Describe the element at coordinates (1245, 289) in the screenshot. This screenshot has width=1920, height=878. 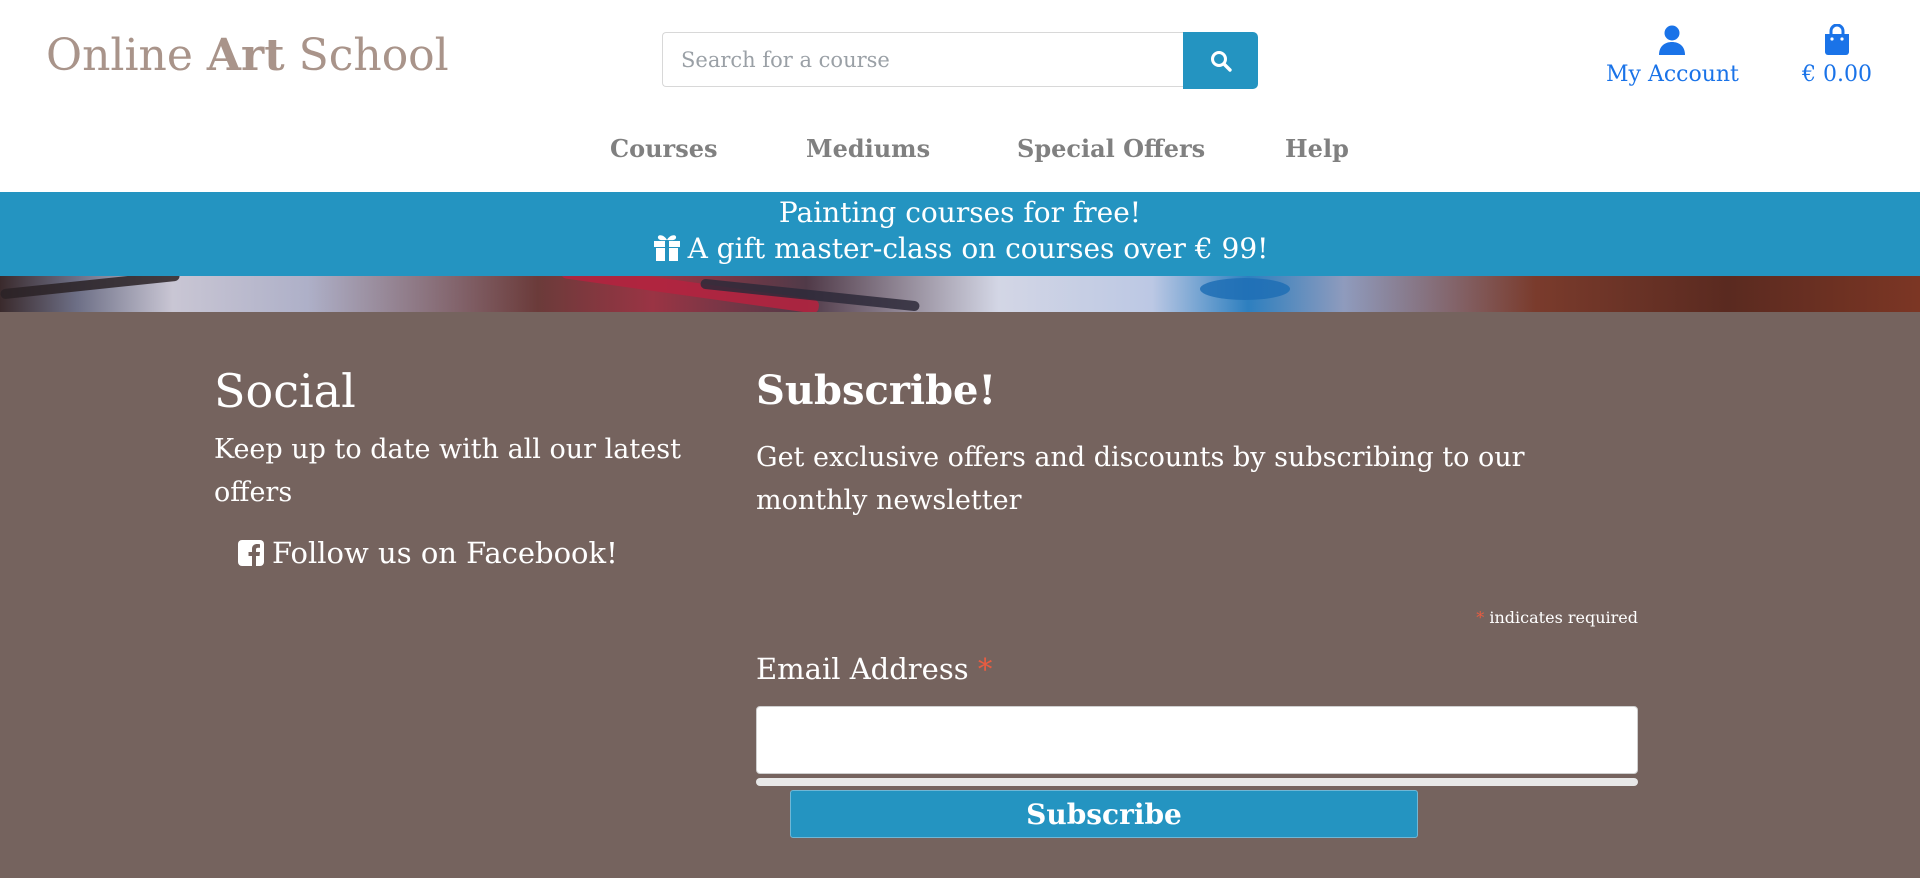
I see `hero-paint-shape` at that location.